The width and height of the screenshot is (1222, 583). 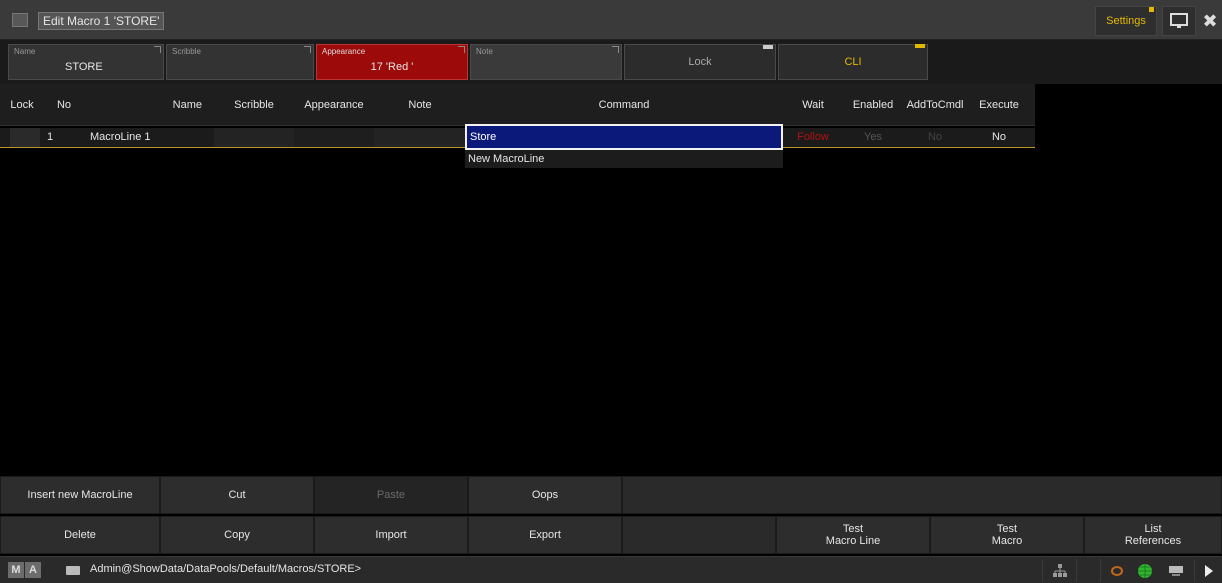 What do you see at coordinates (254, 137) in the screenshot?
I see `cell-scribble` at bounding box center [254, 137].